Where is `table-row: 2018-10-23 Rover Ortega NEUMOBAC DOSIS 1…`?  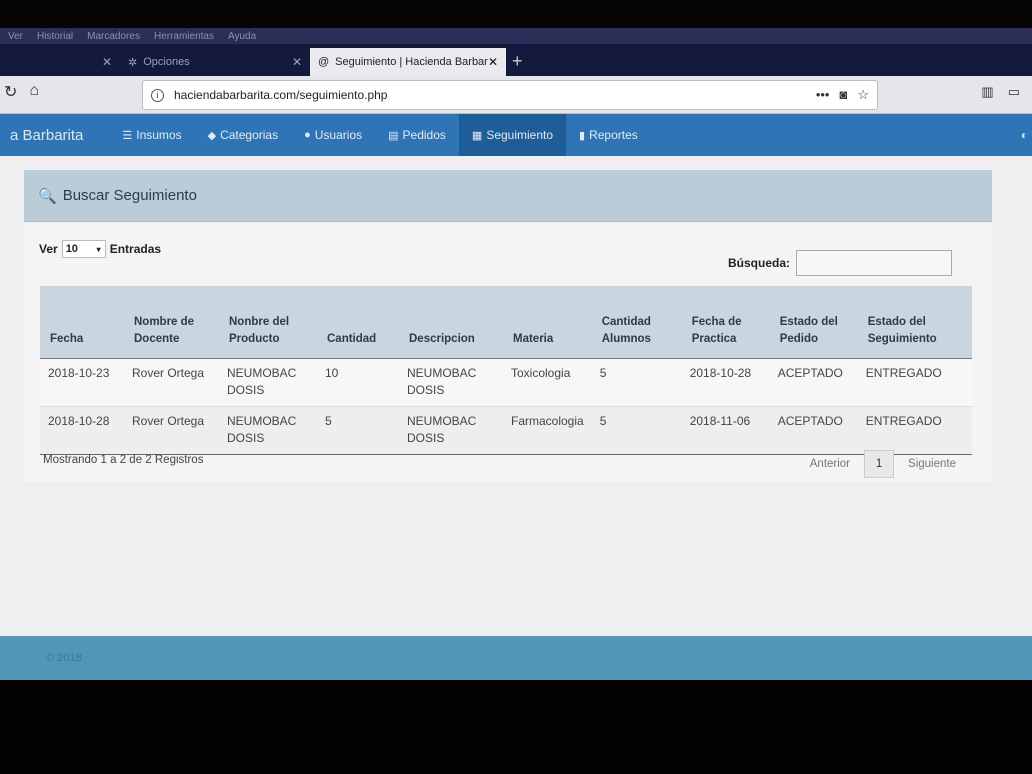
table-row: 2018-10-23 Rover Ortega NEUMOBAC DOSIS 1… is located at coordinates (506, 382).